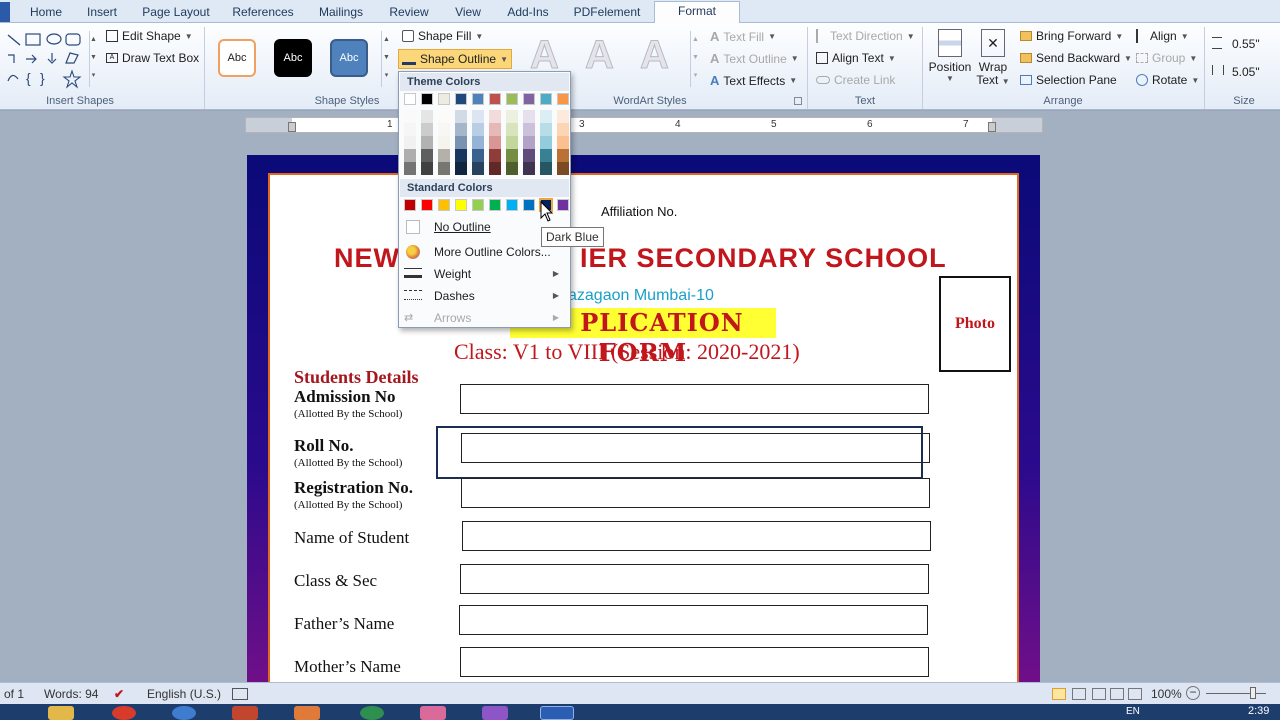 This screenshot has height=720, width=1280. Describe the element at coordinates (484, 318) in the screenshot. I see `arrows-item: ⇄ Arrows ▶` at that location.